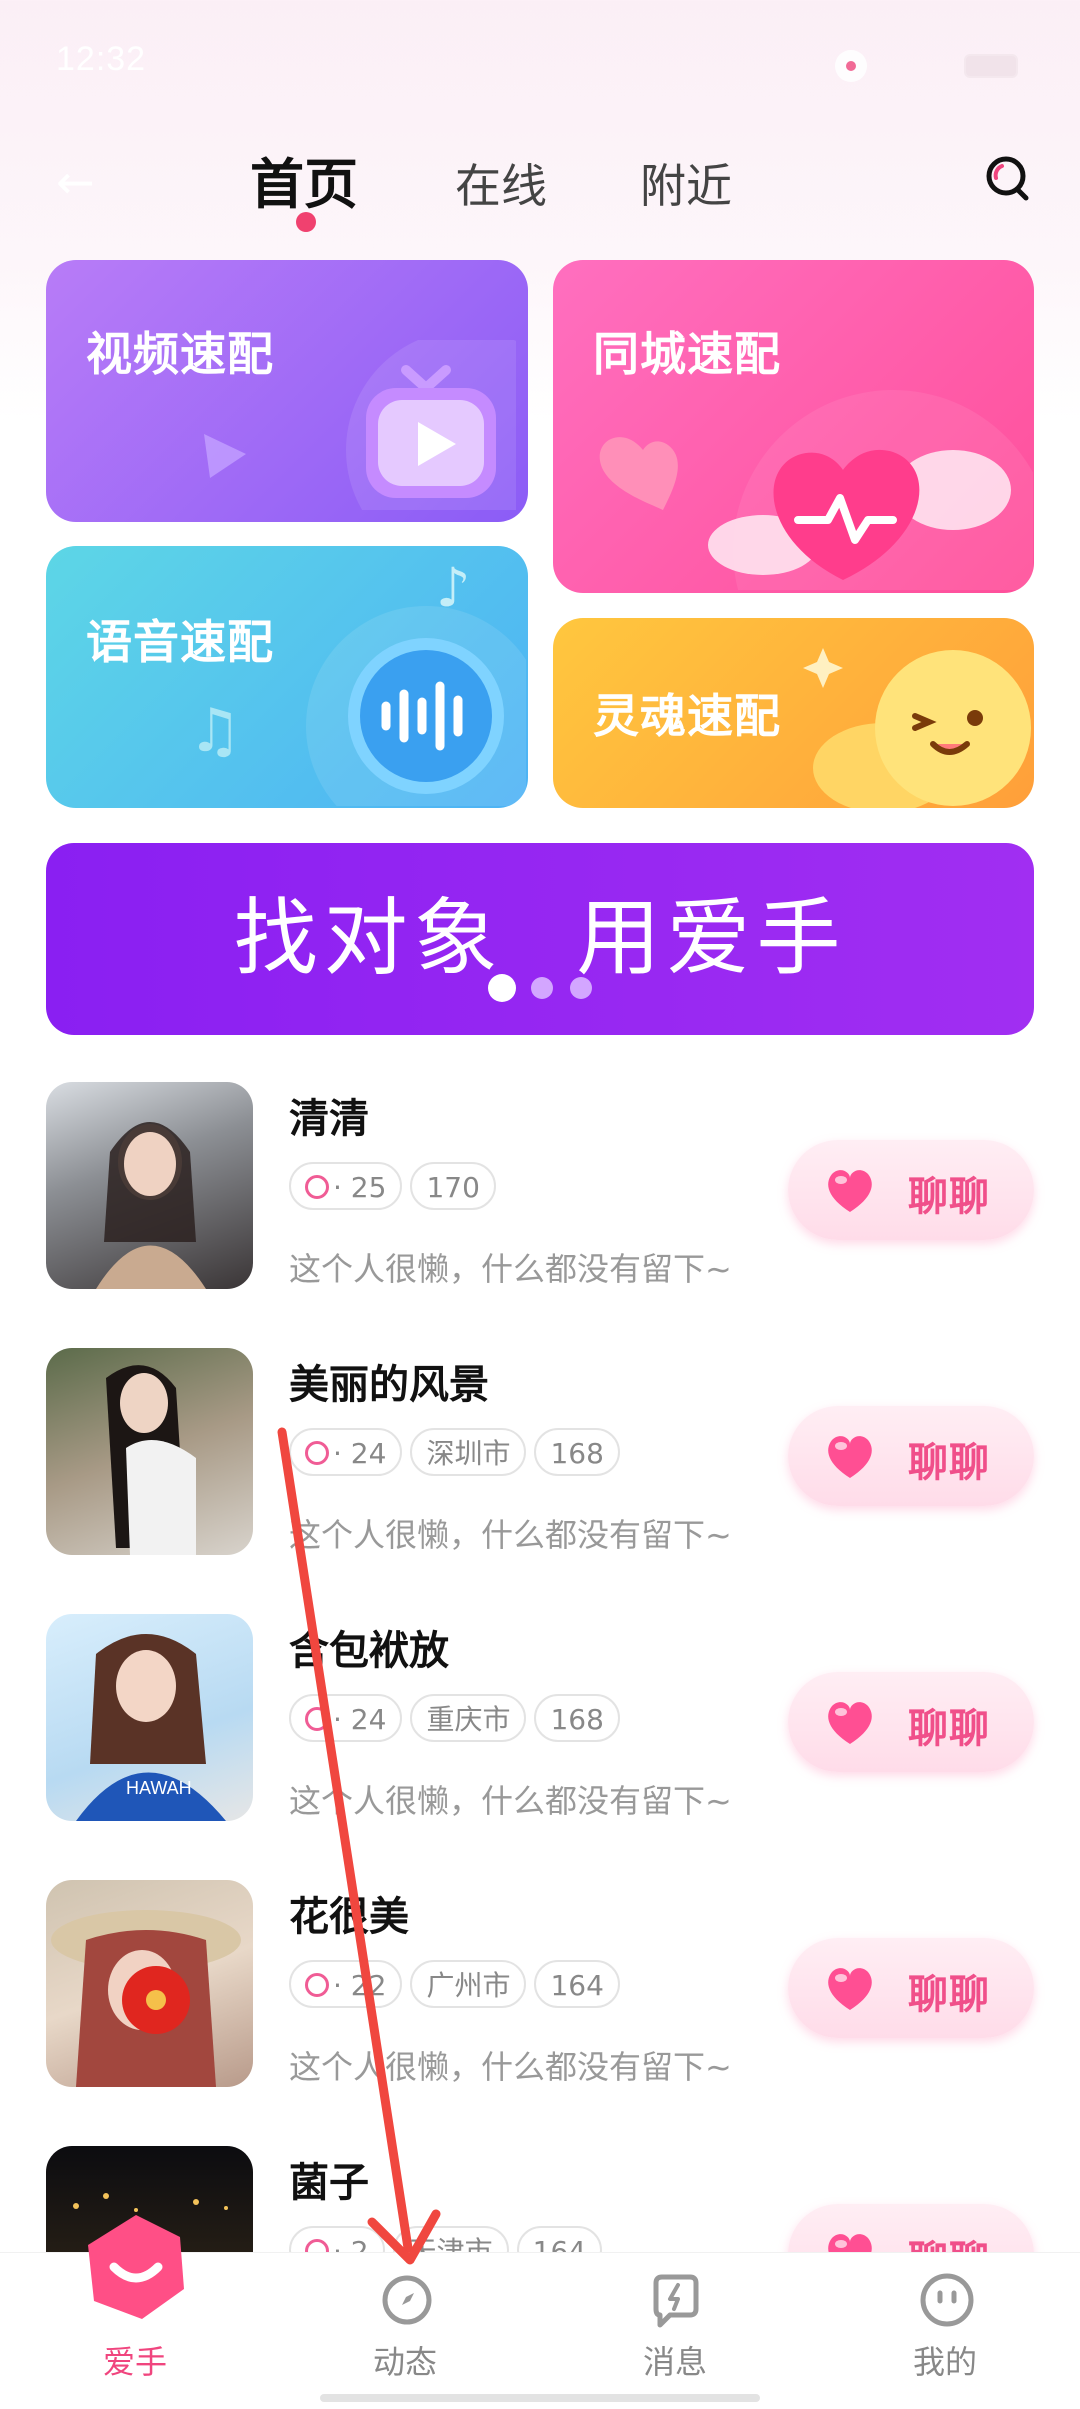  What do you see at coordinates (453, 1186) in the screenshot?
I see `height-tag: 170` at bounding box center [453, 1186].